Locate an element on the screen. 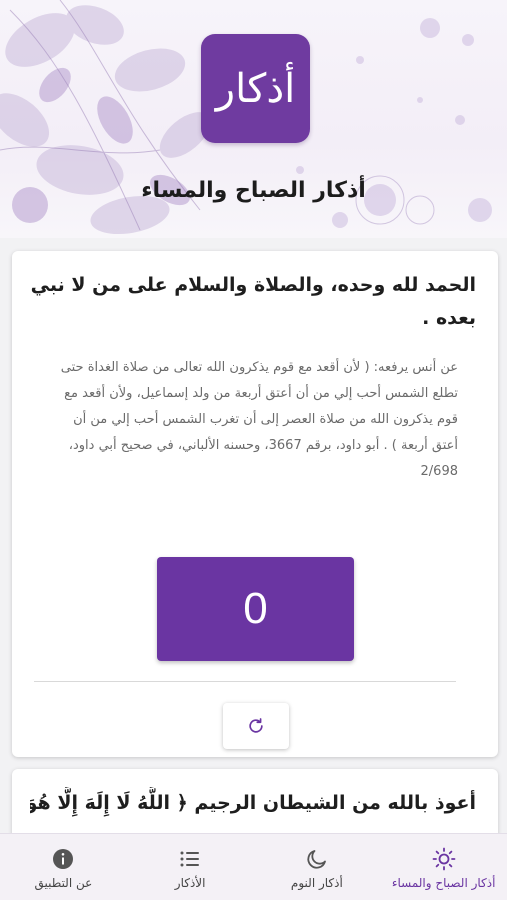 This screenshot has height=900, width=507. nav-item-adhkar: الأذكار is located at coordinates (190, 867).